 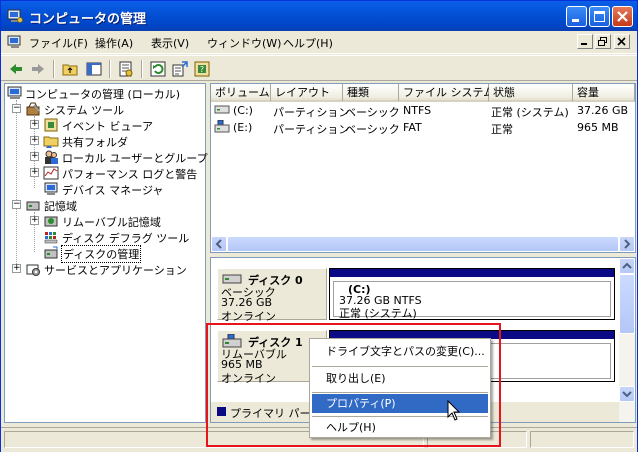 What do you see at coordinates (627, 340) in the screenshot?
I see `vertical-scrollbar` at bounding box center [627, 340].